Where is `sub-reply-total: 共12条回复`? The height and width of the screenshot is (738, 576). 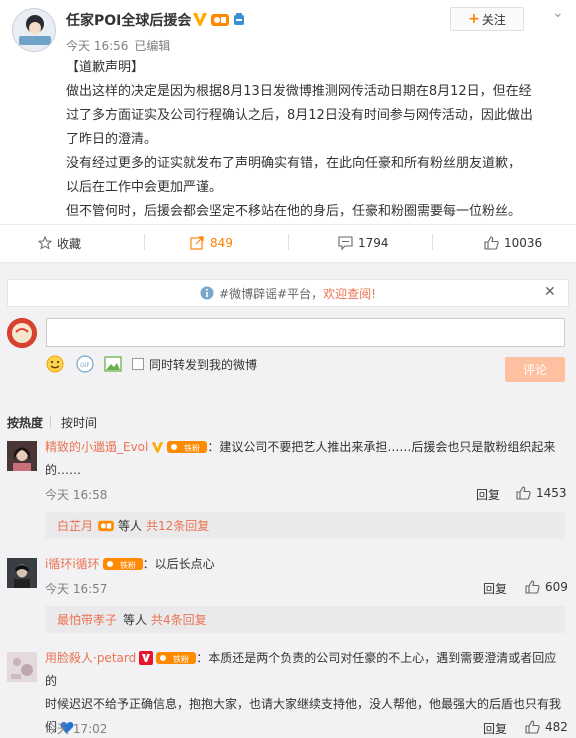 sub-reply-total: 共12条回复 is located at coordinates (177, 525).